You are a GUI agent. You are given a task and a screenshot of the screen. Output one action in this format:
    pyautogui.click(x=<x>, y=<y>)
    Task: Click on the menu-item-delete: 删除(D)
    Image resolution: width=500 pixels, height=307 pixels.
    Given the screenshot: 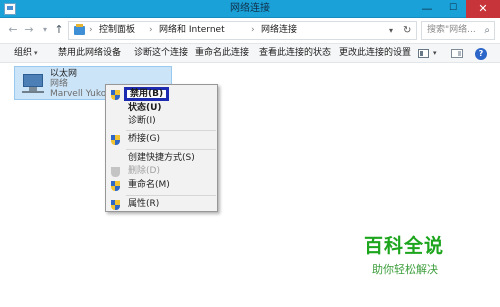 What is the action you would take?
    pyautogui.click(x=162, y=171)
    